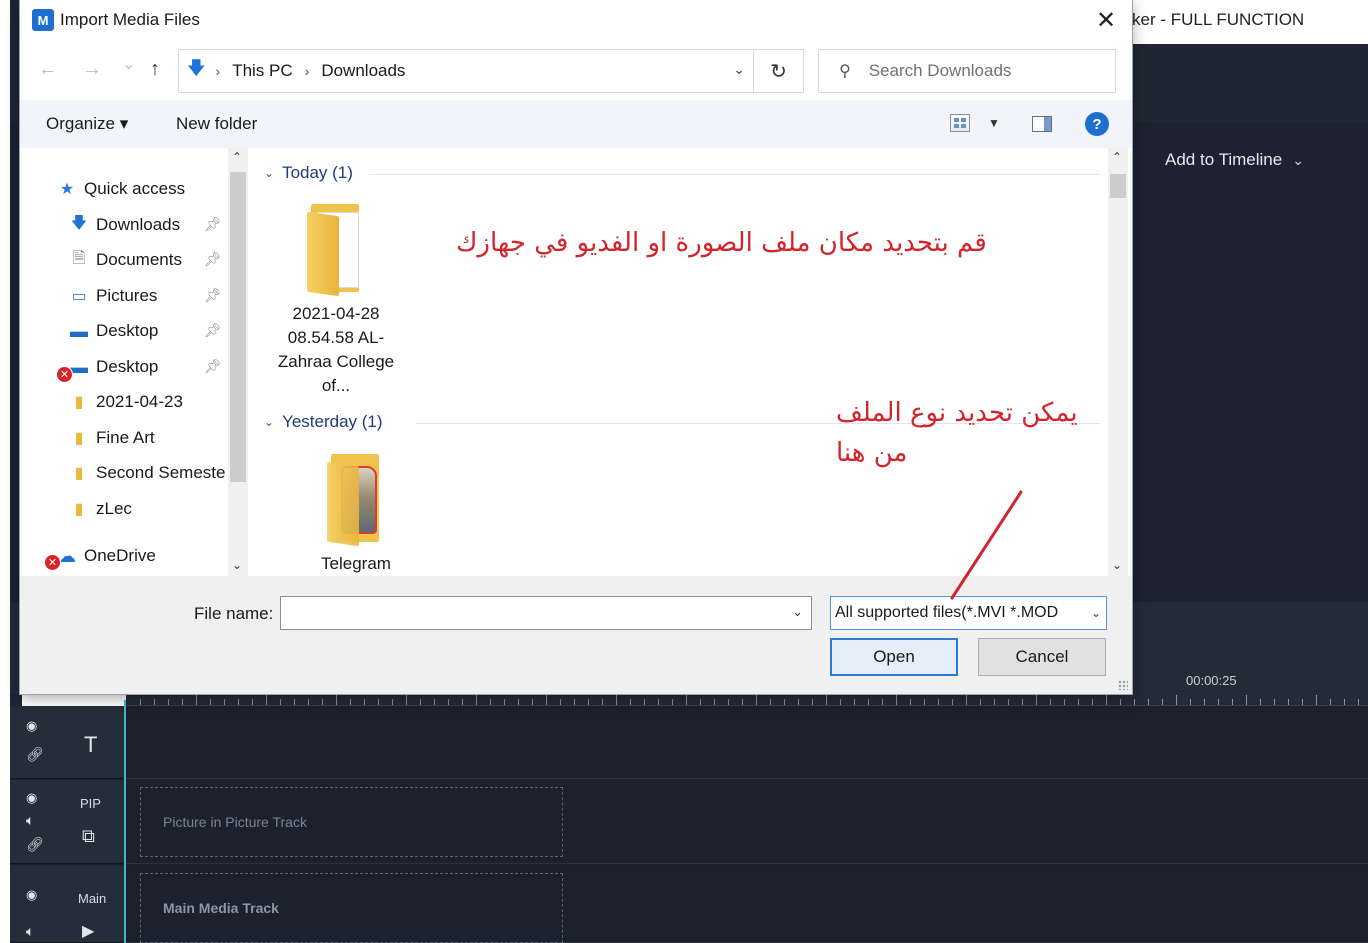  Describe the element at coordinates (130, 19) in the screenshot. I see `dialog-title: Import Media Files` at that location.